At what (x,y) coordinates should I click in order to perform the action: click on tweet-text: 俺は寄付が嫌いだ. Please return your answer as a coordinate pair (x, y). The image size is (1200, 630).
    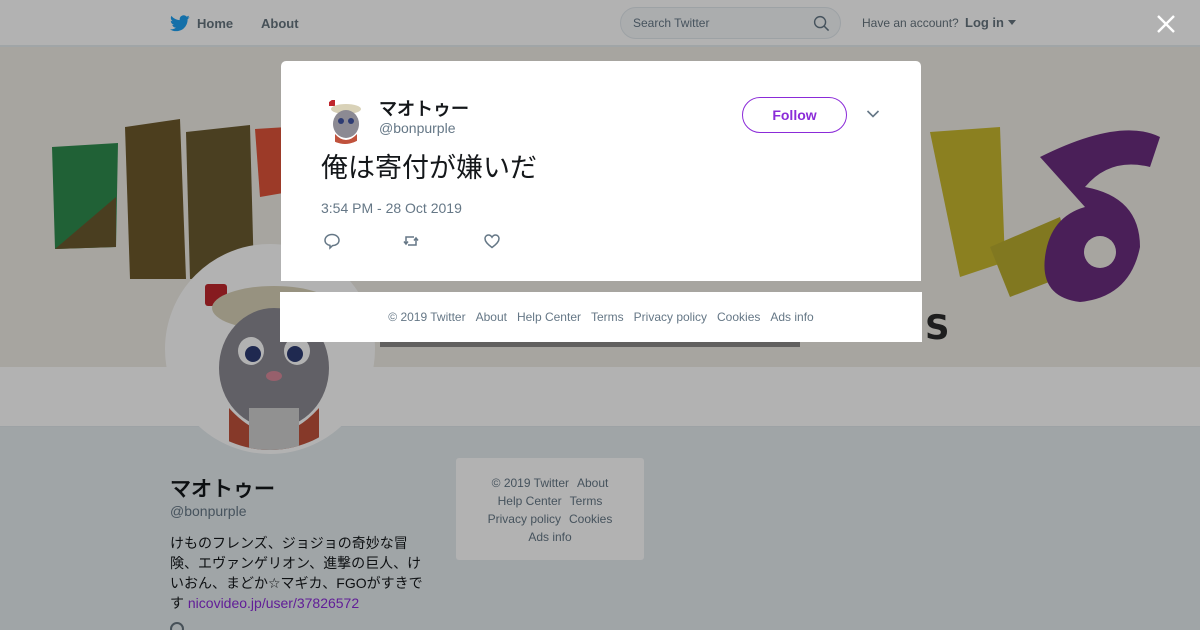
    Looking at the image, I should click on (429, 168).